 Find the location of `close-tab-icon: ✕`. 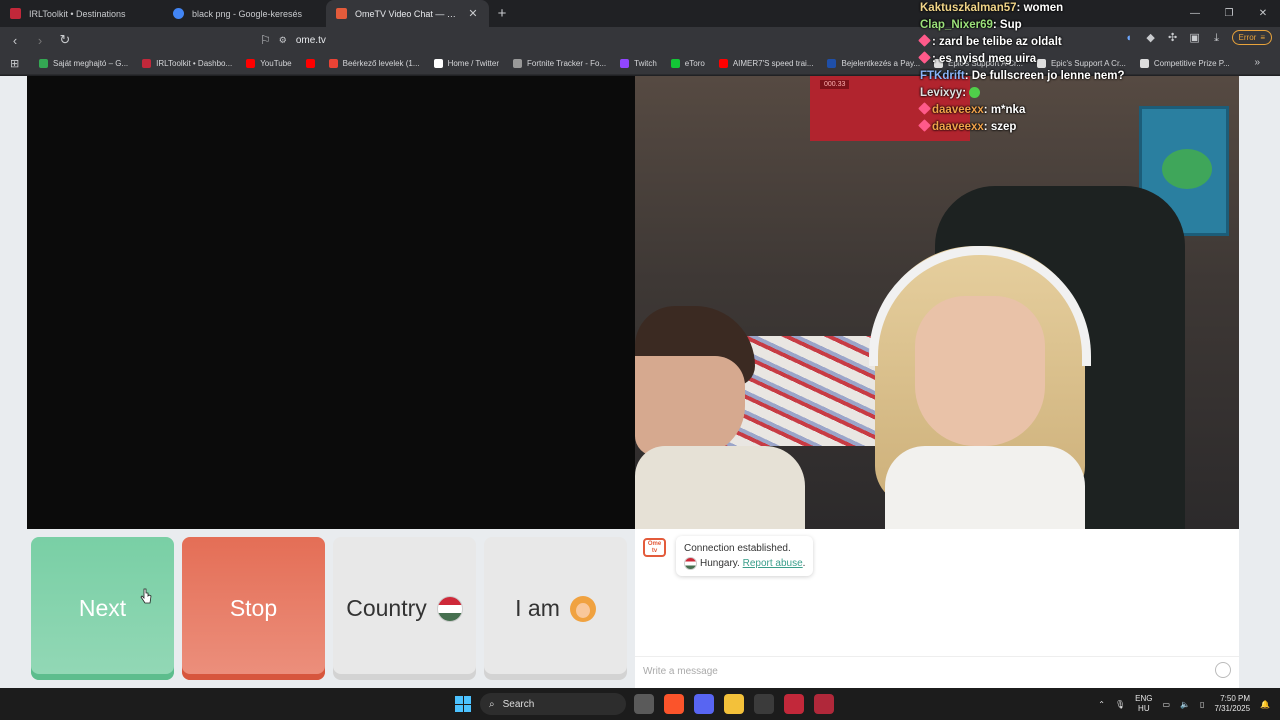

close-tab-icon: ✕ is located at coordinates (473, 13).